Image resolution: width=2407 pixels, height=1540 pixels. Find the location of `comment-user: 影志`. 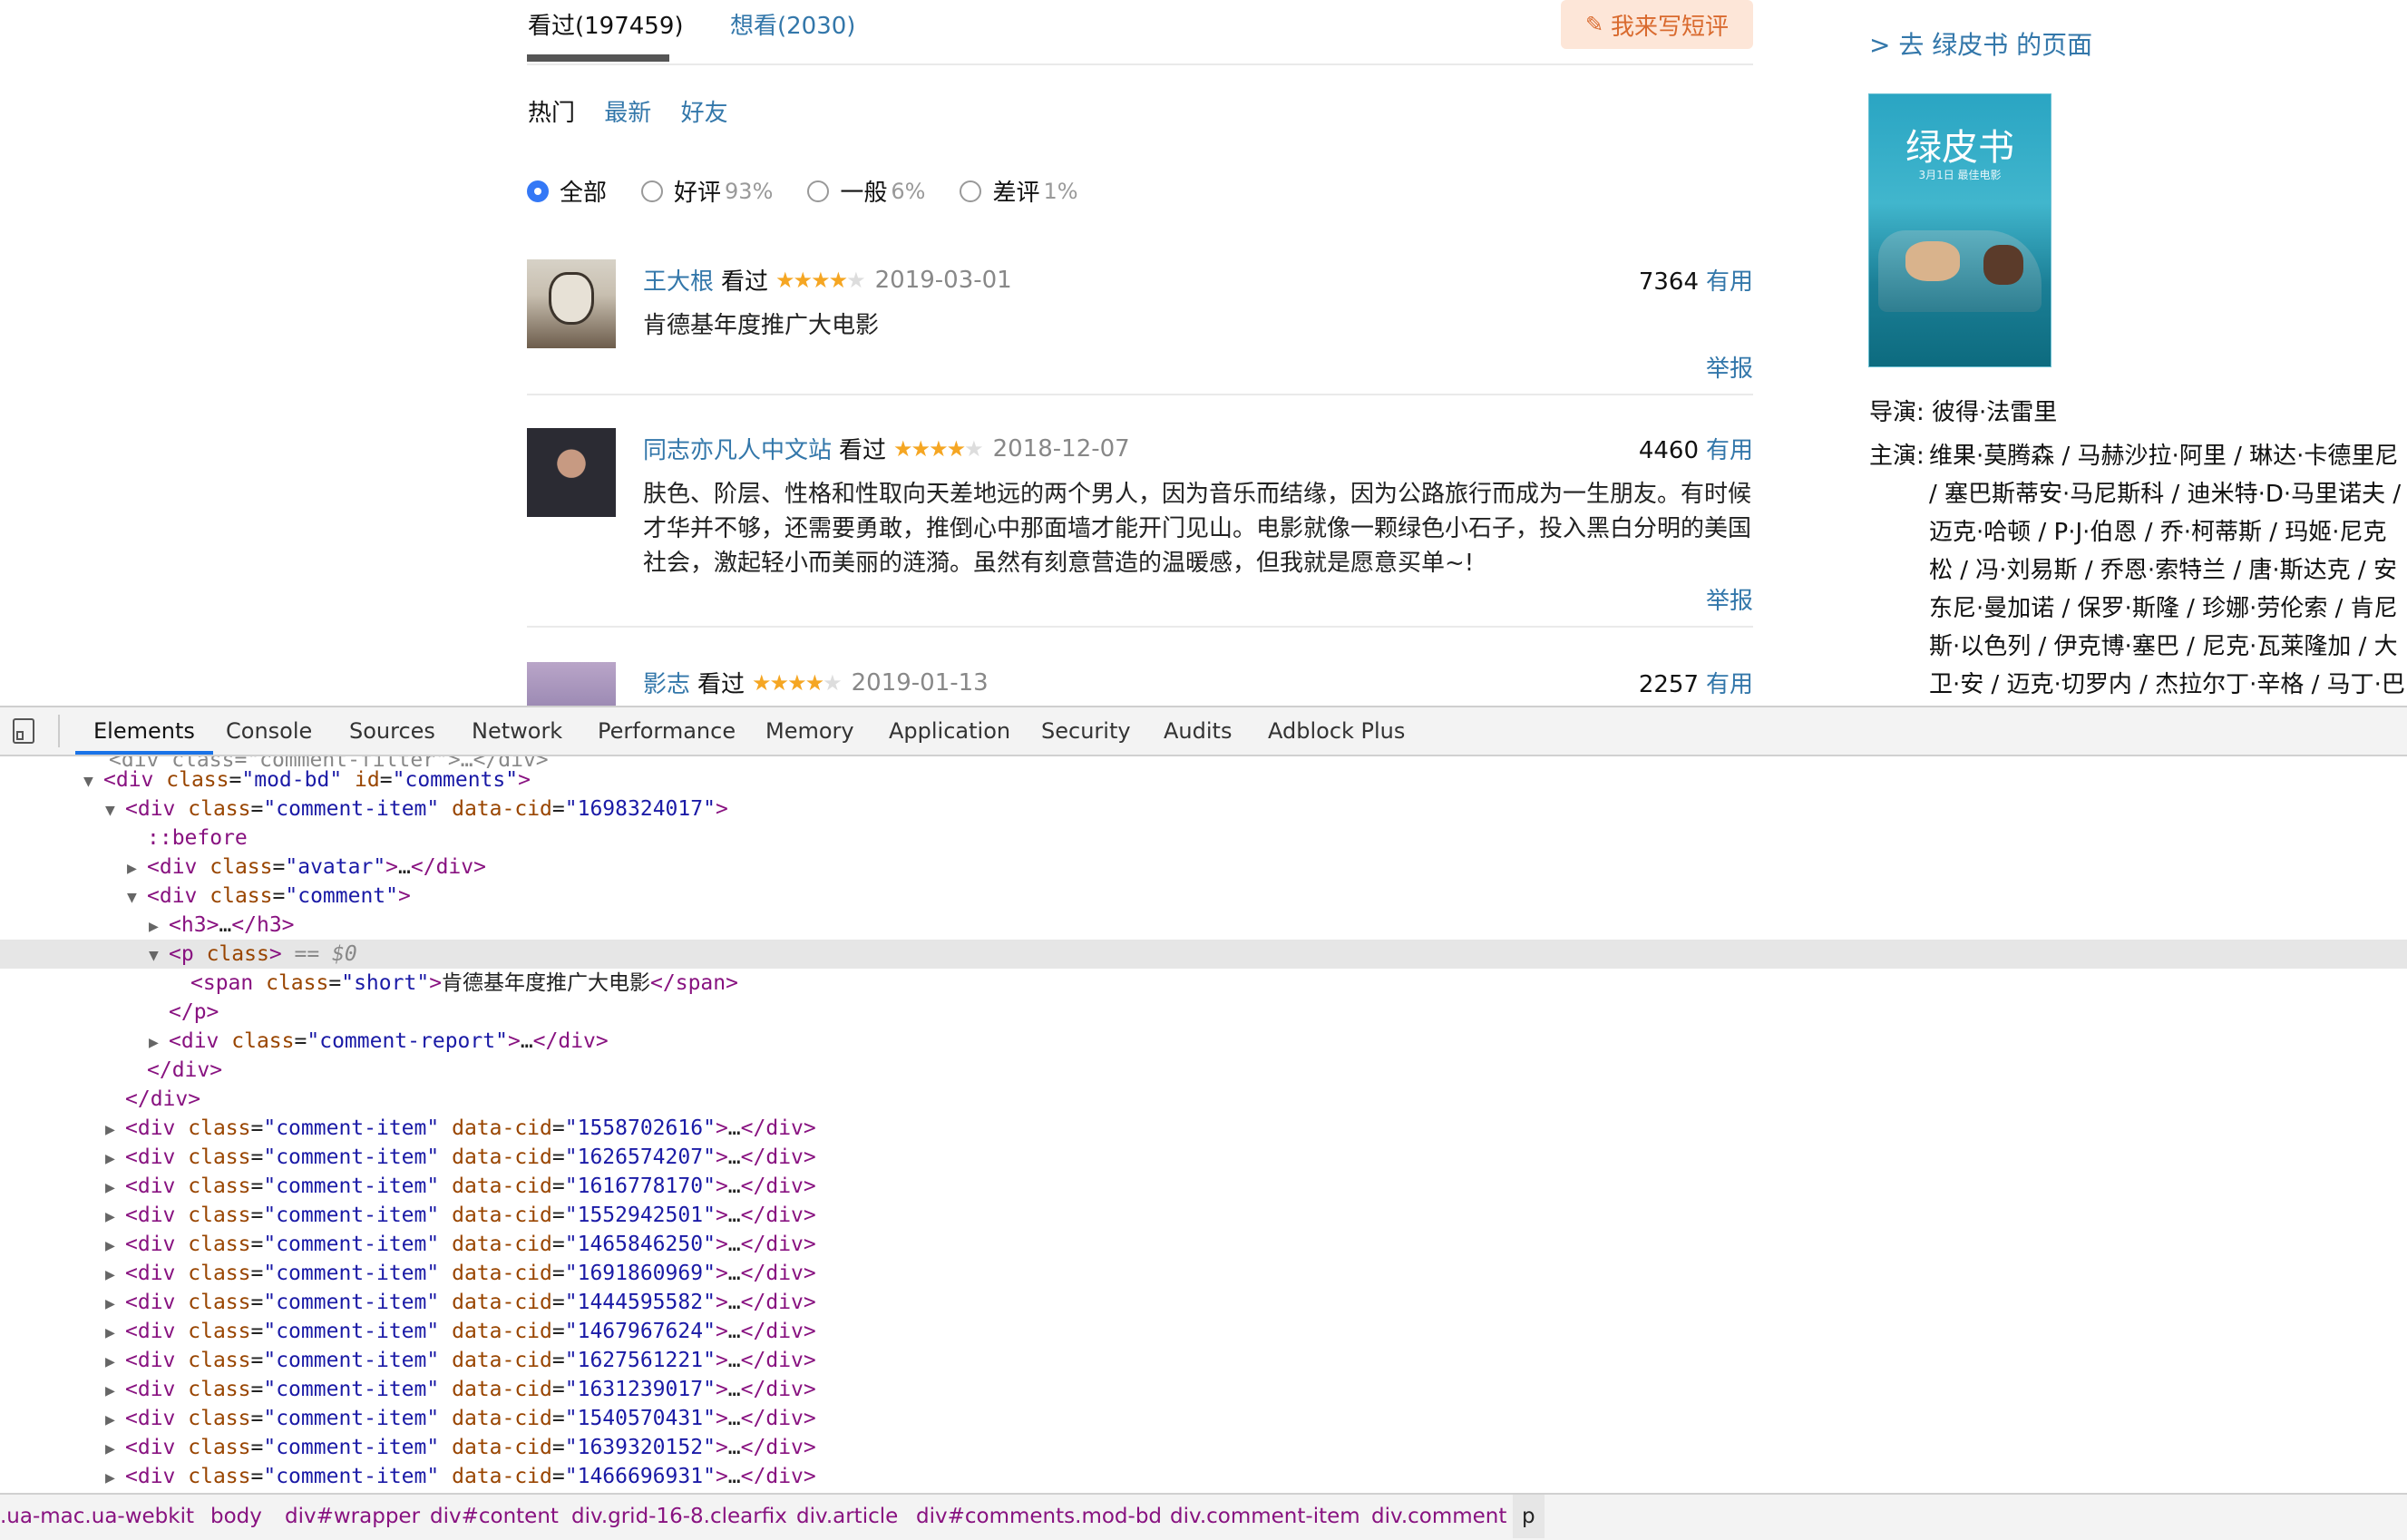

comment-user: 影志 is located at coordinates (666, 682).